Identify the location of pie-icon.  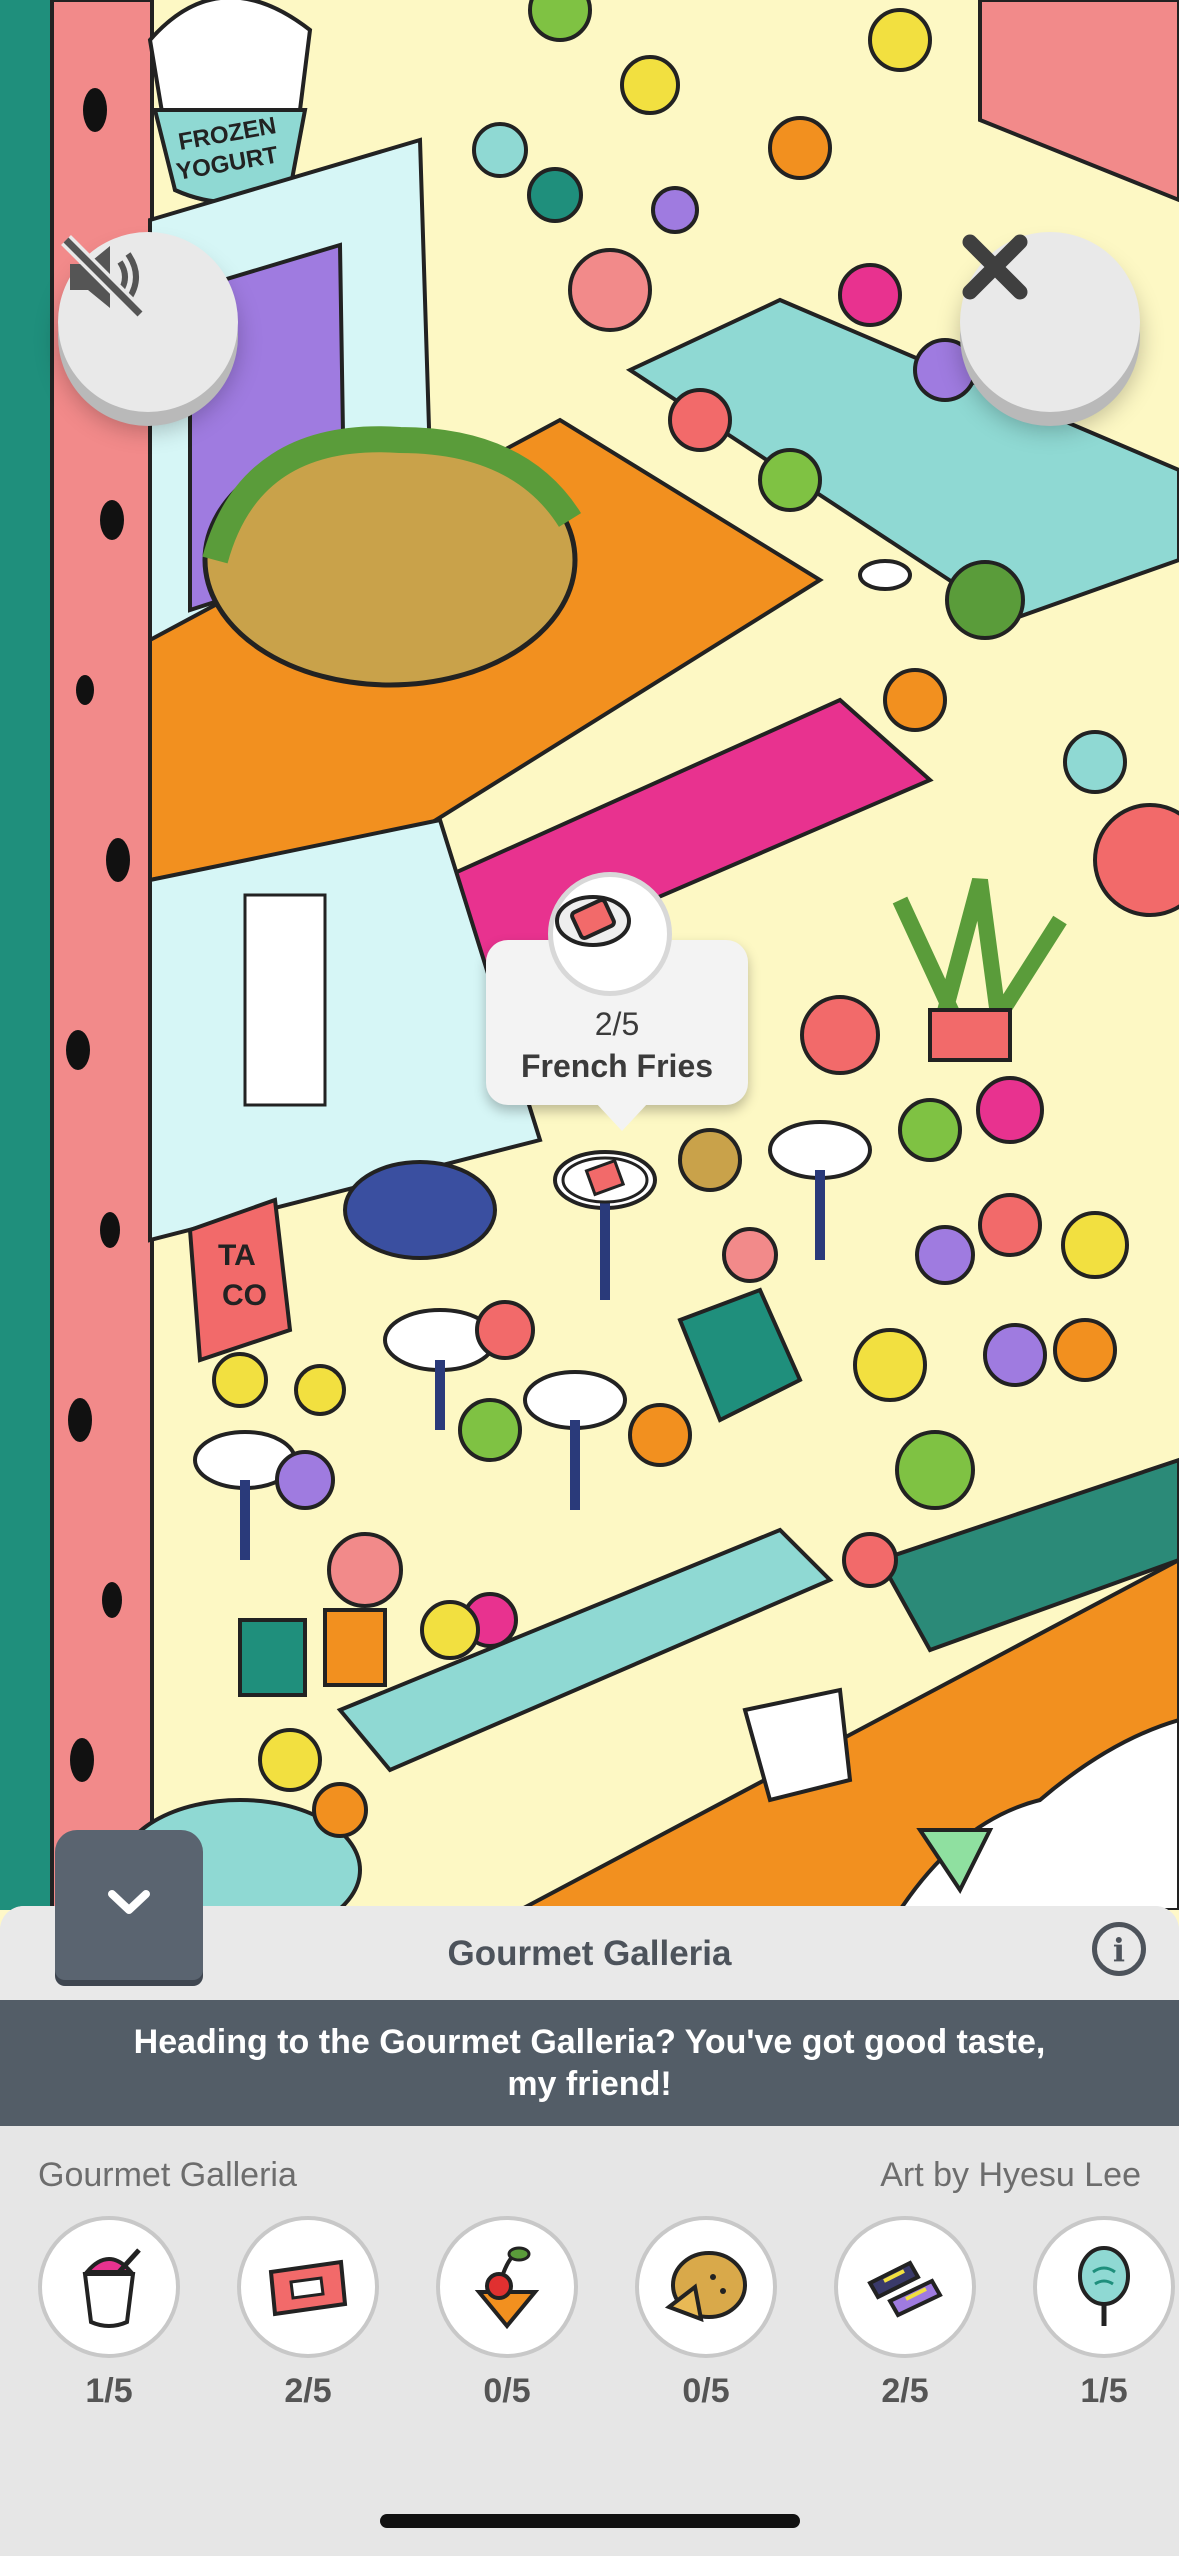
(706, 2287).